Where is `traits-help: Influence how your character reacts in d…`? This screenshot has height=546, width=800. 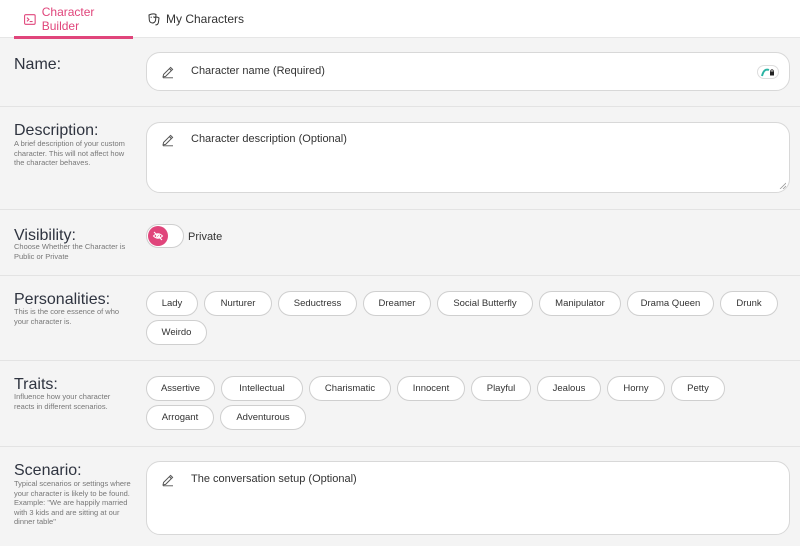 traits-help: Influence how your character reacts in d… is located at coordinates (62, 401).